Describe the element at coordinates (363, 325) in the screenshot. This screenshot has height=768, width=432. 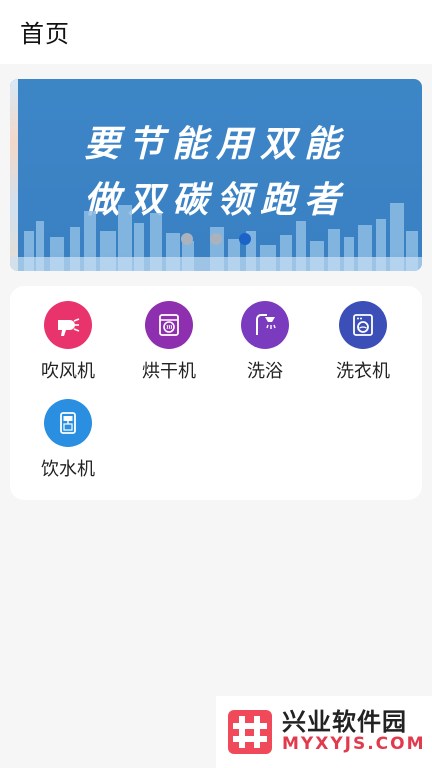
I see `washing-machine-icon` at that location.